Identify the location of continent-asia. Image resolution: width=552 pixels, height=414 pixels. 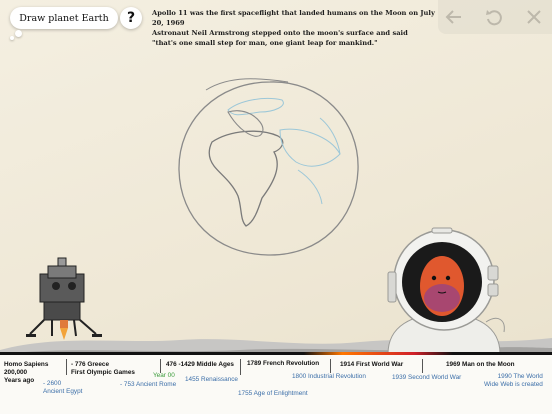
(310, 147).